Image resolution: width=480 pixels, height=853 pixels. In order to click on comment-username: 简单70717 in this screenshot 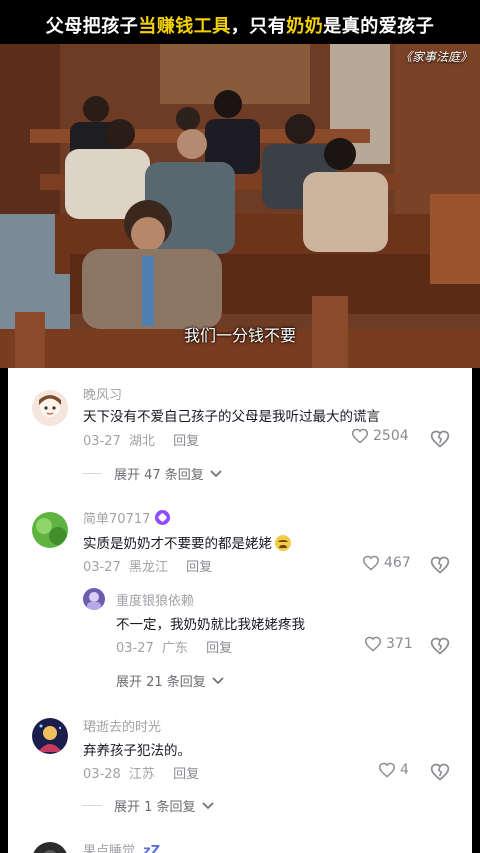, I will do `click(127, 517)`.